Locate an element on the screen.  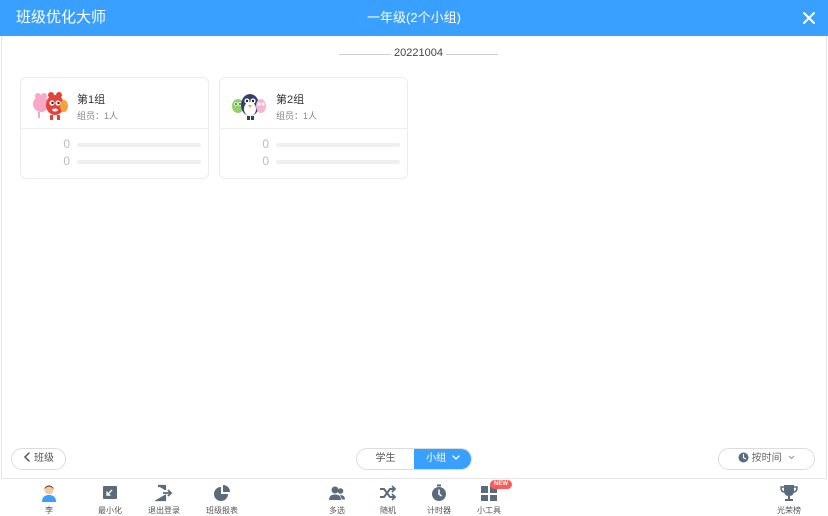
sort-by-time-button: 按时间 is located at coordinates (766, 459).